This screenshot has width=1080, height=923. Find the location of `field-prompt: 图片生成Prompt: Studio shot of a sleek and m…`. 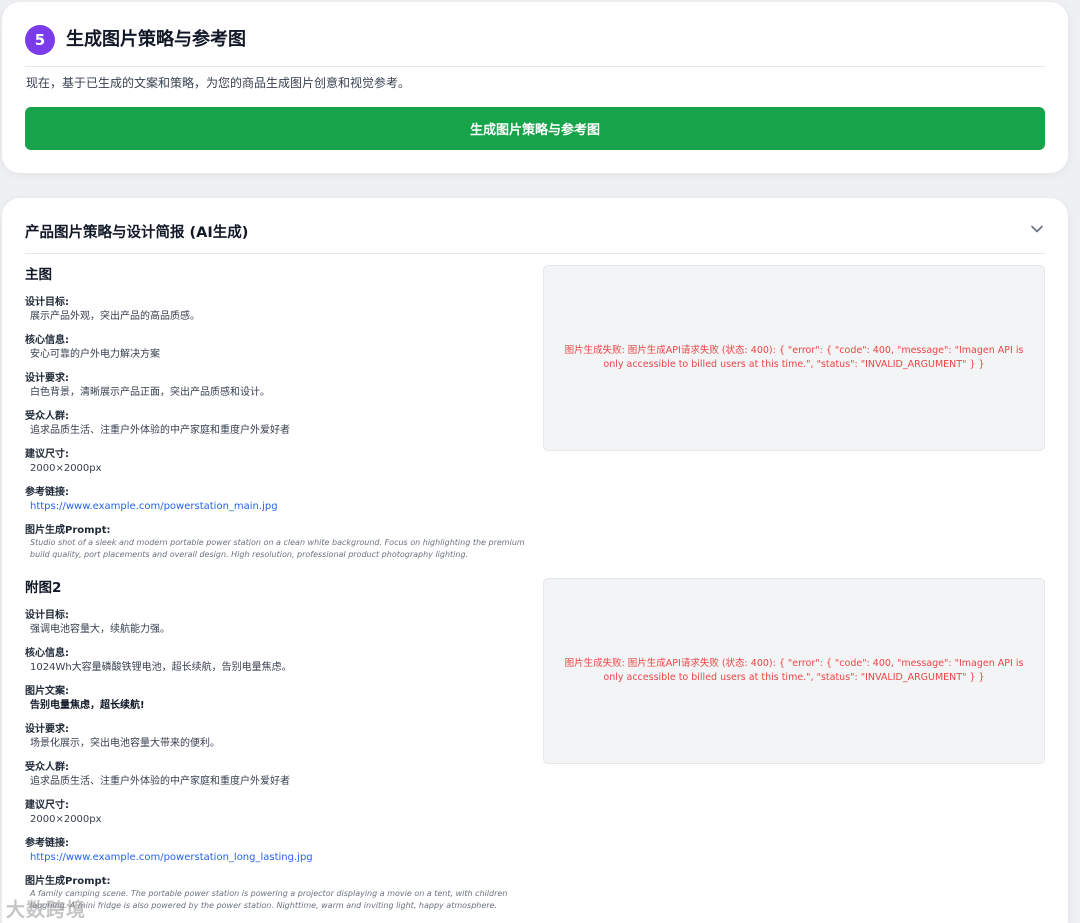

field-prompt: 图片生成Prompt: Studio shot of a sleek and m… is located at coordinates (277, 542).